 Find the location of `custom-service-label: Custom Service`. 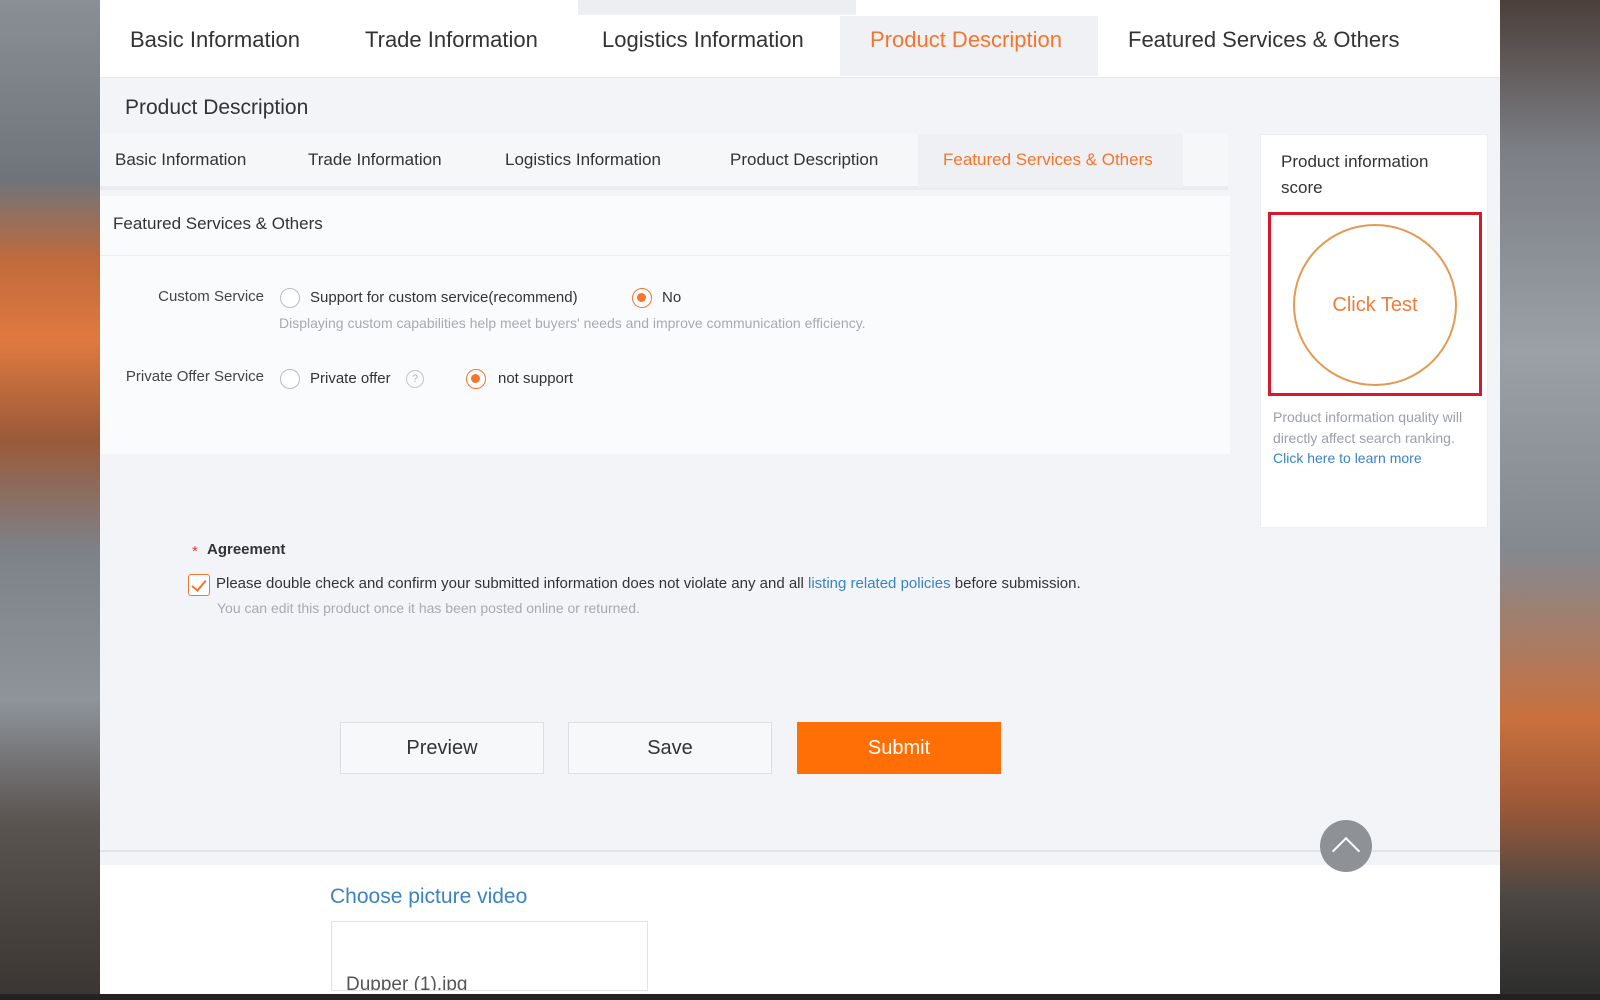

custom-service-label: Custom Service is located at coordinates (211, 296).